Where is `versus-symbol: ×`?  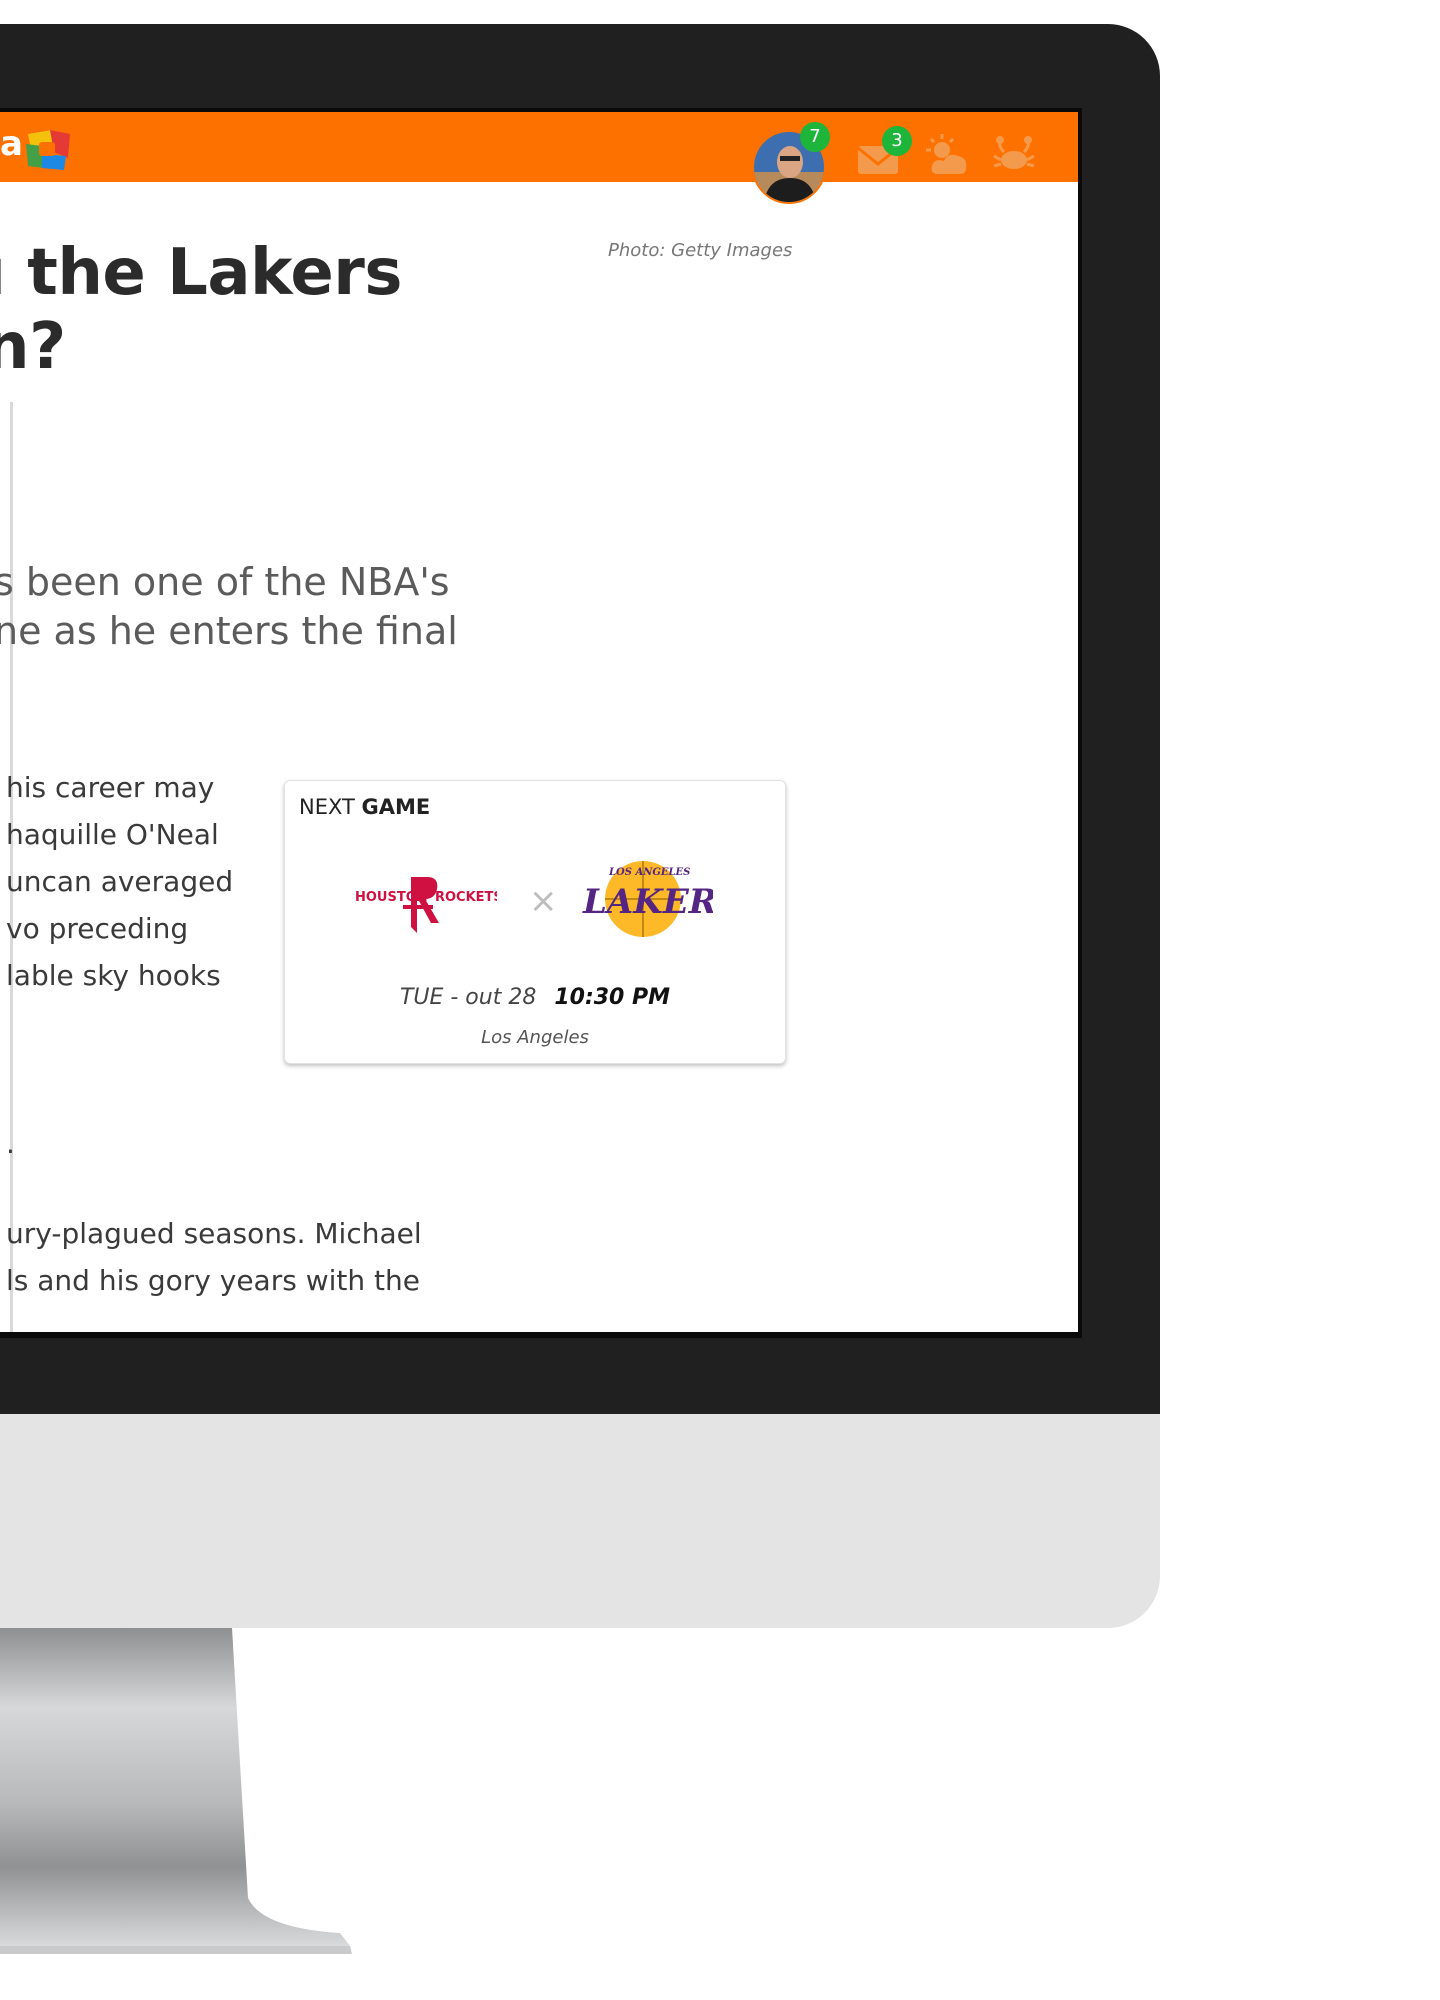 versus-symbol: × is located at coordinates (543, 901).